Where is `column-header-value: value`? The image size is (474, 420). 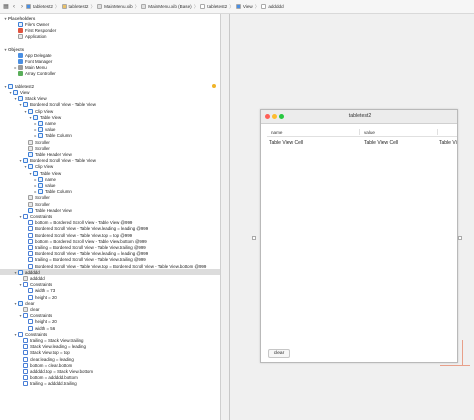
column-header-value: value is located at coordinates (369, 132).